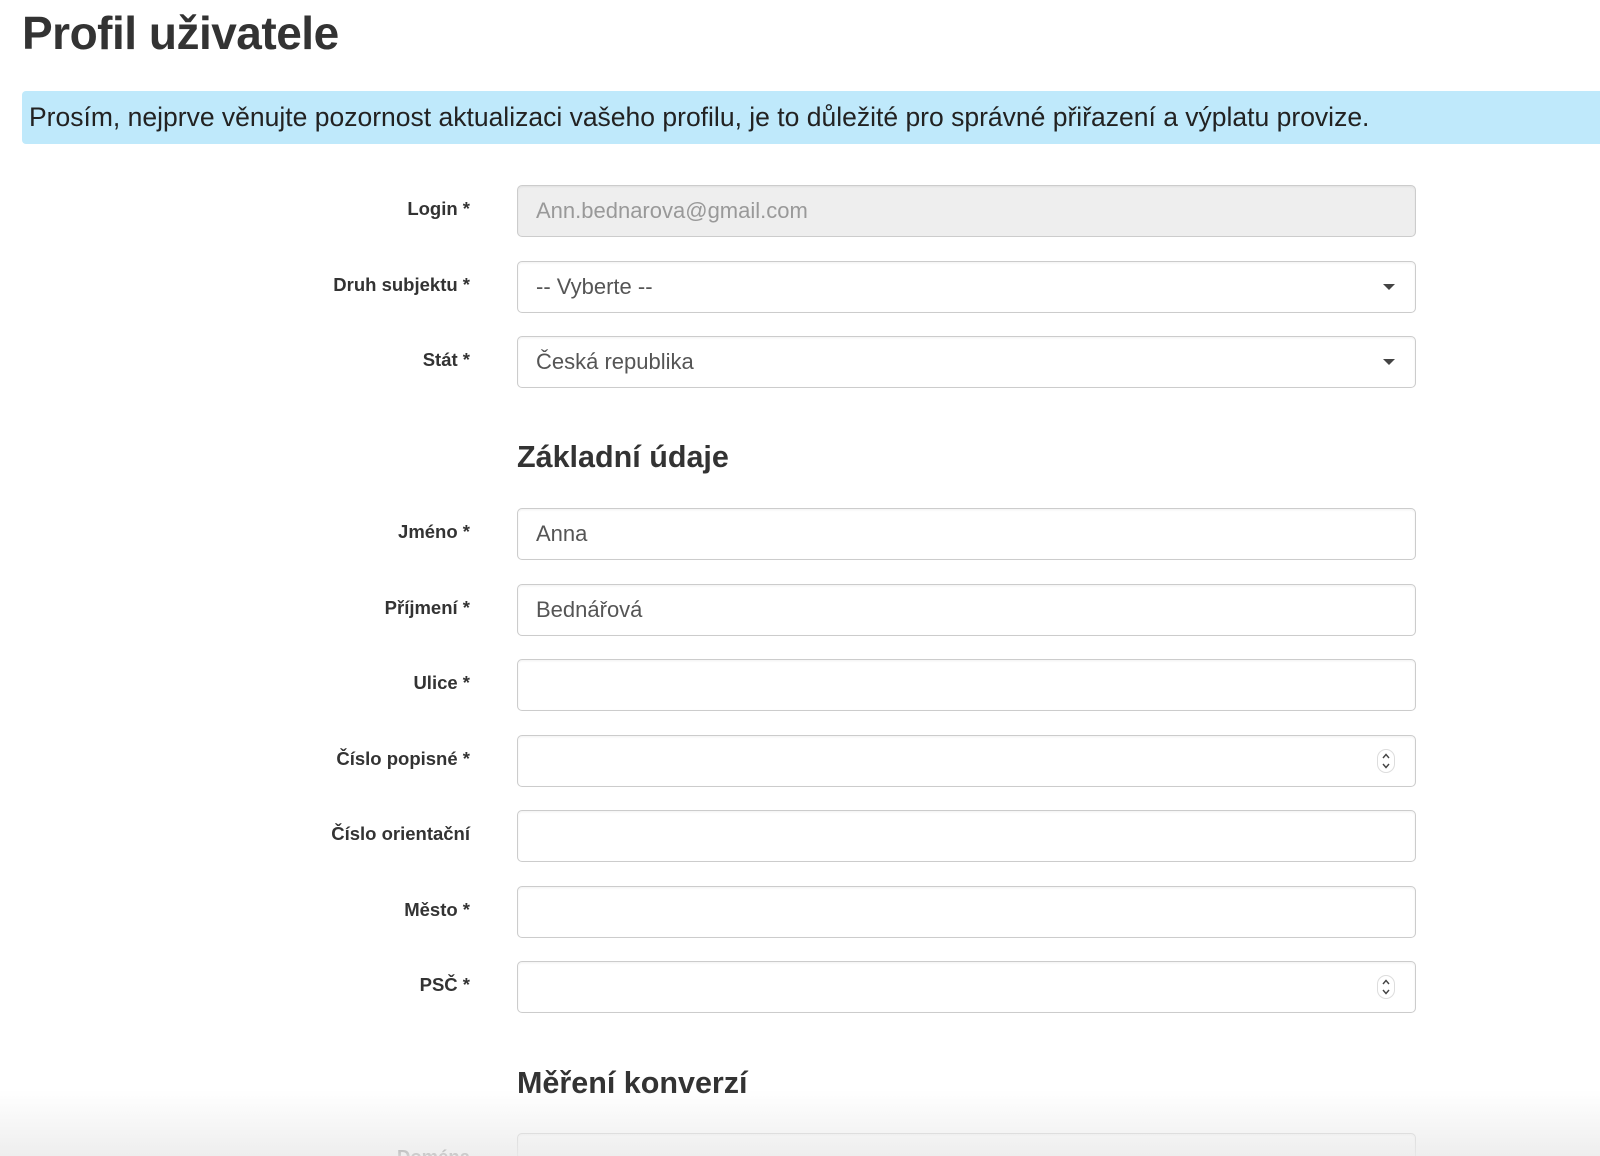 Image resolution: width=1600 pixels, height=1156 pixels. I want to click on domain-label: Doména, so click(433, 1144).